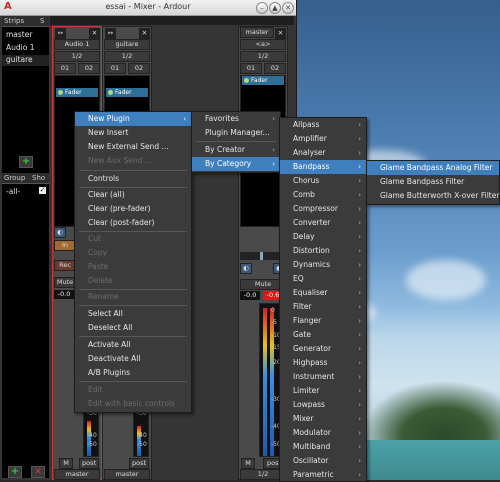 This screenshot has width=500, height=482. Describe the element at coordinates (323, 419) in the screenshot. I see `menu-item-category-mixer: Mixer ›` at that location.